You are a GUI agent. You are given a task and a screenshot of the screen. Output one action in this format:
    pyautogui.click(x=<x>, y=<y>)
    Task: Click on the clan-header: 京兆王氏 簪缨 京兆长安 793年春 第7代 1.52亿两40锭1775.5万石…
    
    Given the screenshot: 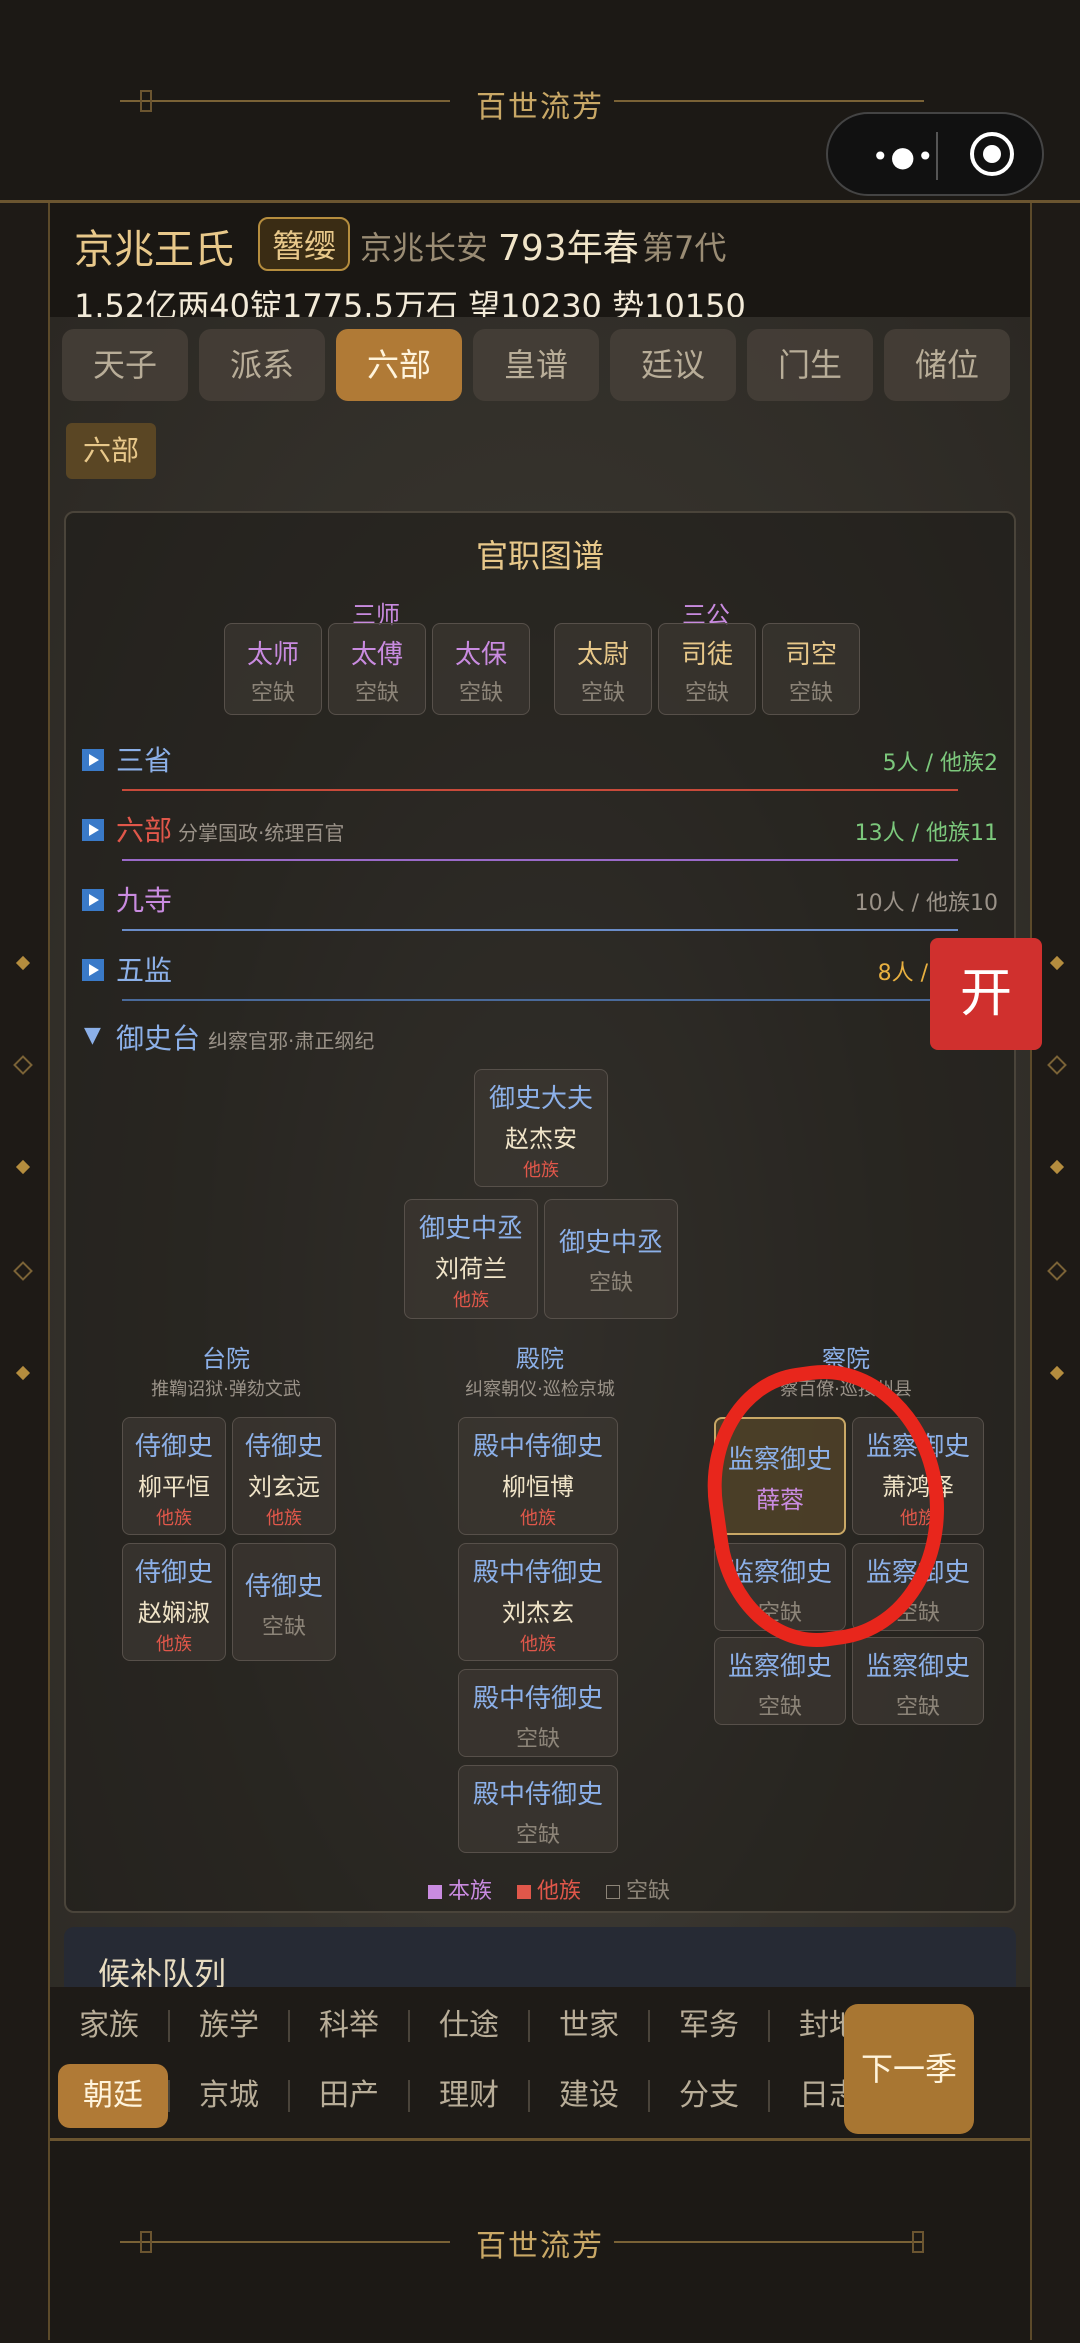 What is the action you would take?
    pyautogui.click(x=540, y=264)
    